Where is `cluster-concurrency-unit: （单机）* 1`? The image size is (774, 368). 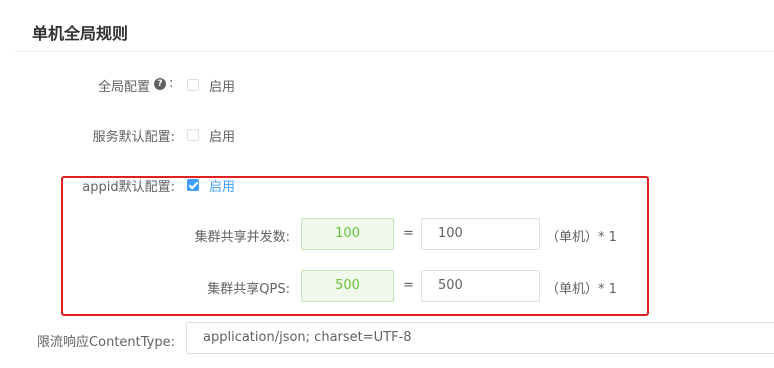
cluster-concurrency-unit: （单机）* 1 is located at coordinates (581, 237).